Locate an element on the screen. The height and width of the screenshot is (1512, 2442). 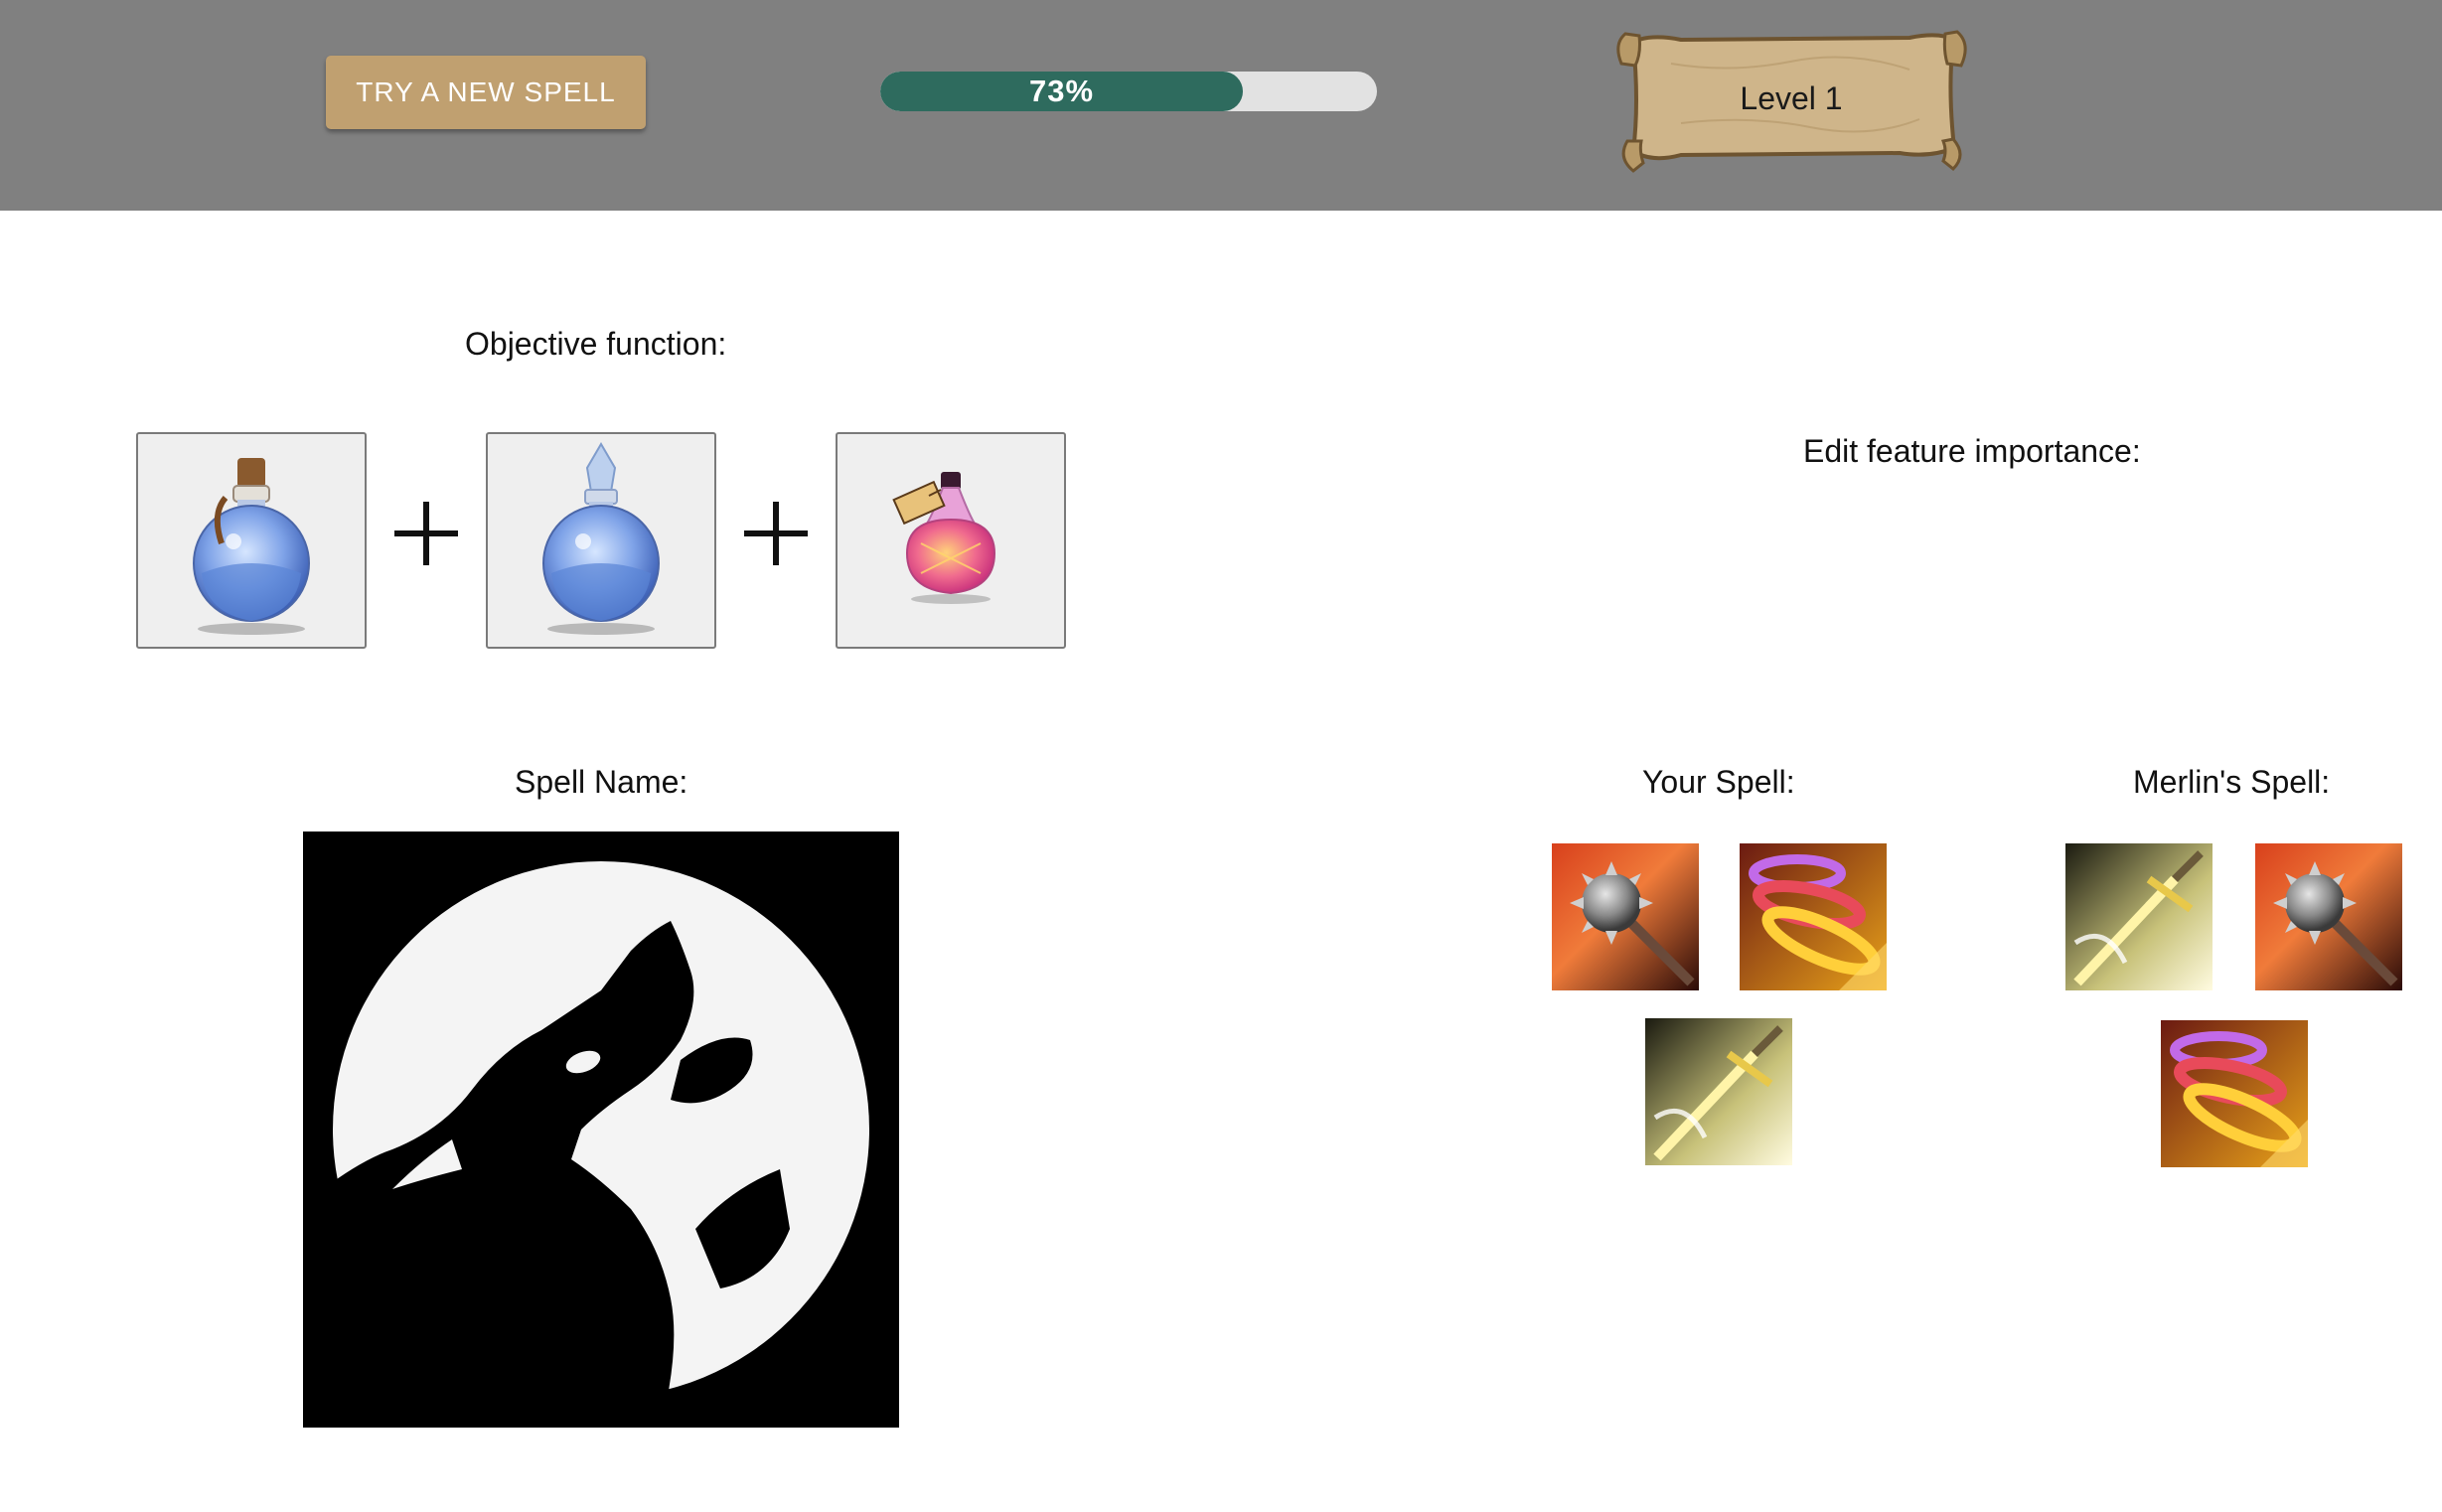
spell-name-title: Spell Name: is located at coordinates (601, 782).